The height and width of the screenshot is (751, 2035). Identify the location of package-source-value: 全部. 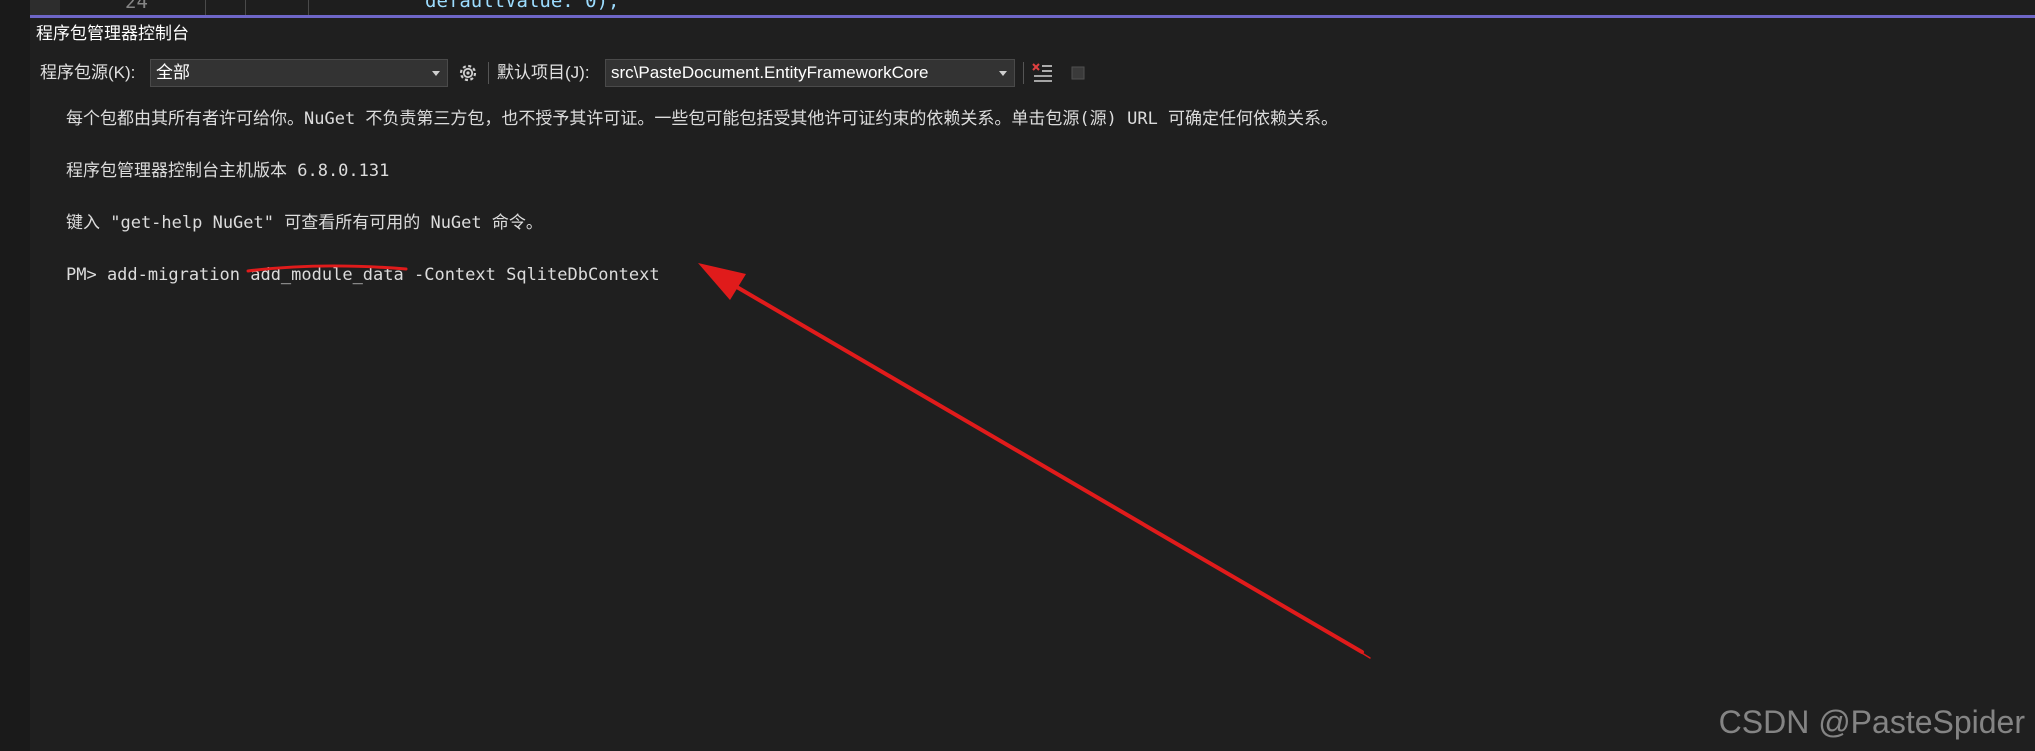
(173, 72).